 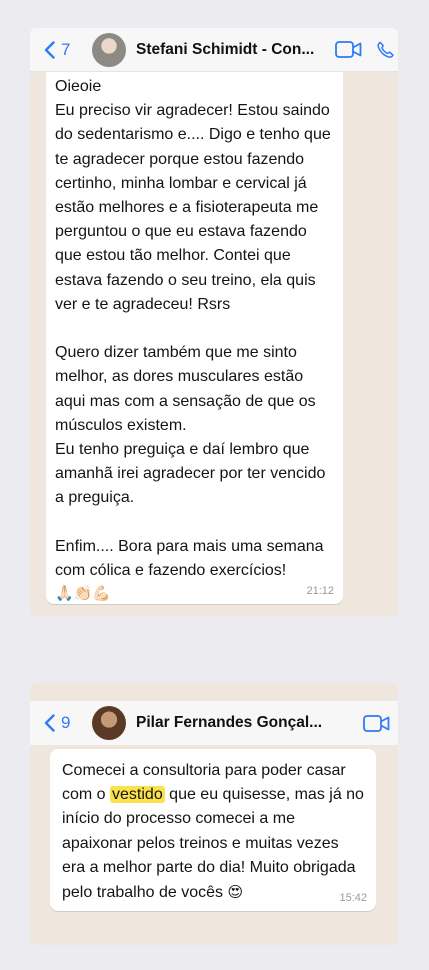 What do you see at coordinates (83, 593) in the screenshot?
I see `message-emojis: 🙏🏻👏🏻💪🏻` at bounding box center [83, 593].